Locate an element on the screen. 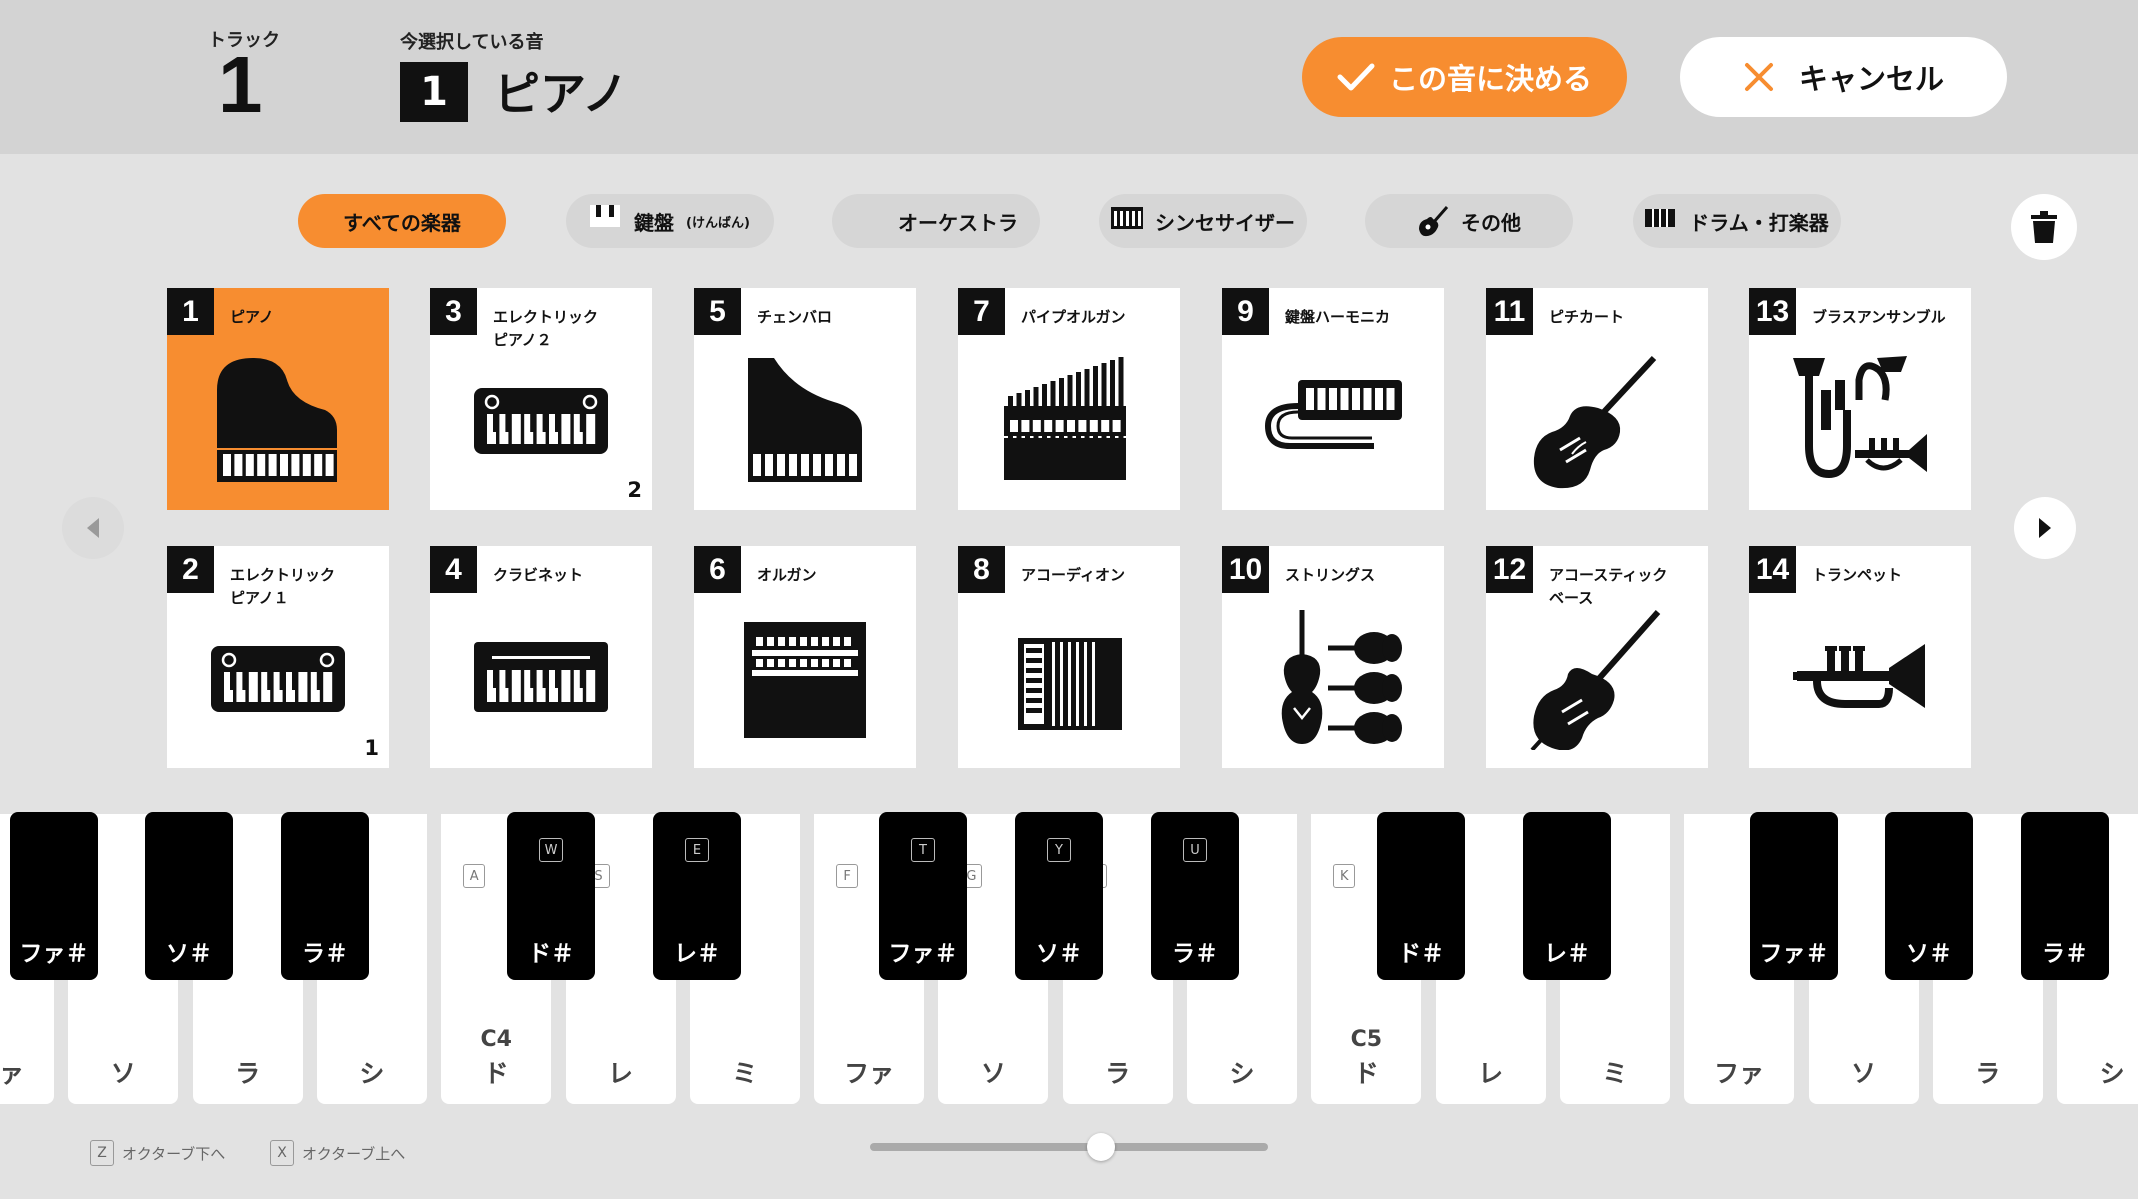  instrument-number: 13 is located at coordinates (1772, 311).